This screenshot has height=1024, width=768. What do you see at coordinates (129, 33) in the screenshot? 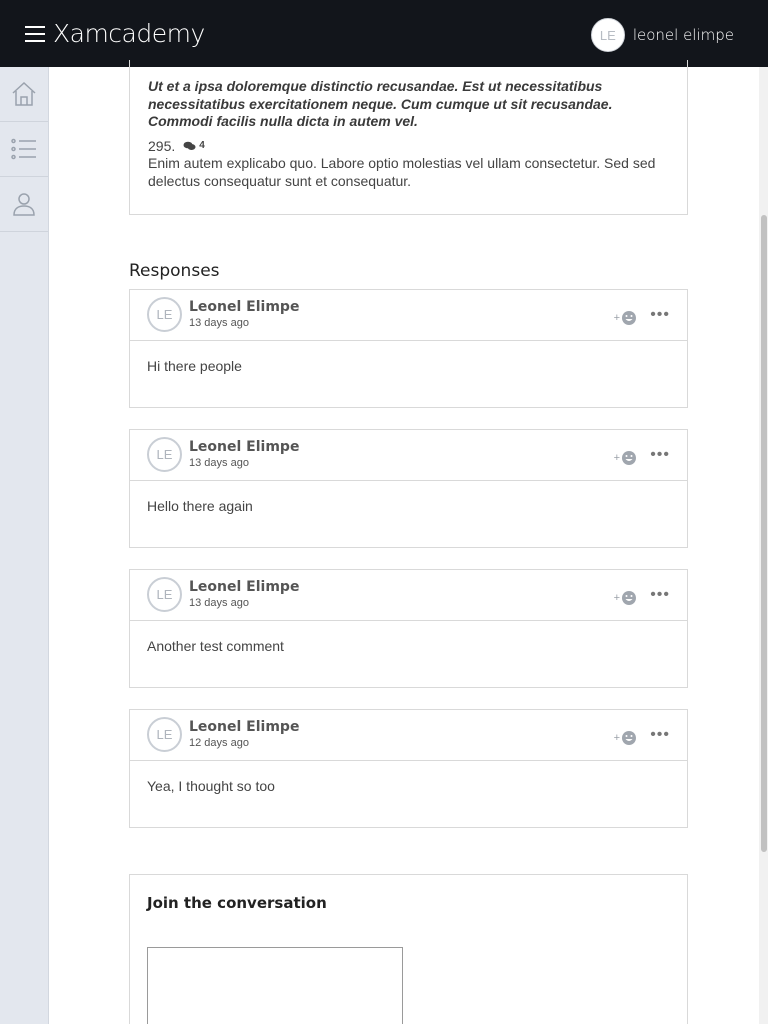
I see `brand-logo: Xamcademy` at bounding box center [129, 33].